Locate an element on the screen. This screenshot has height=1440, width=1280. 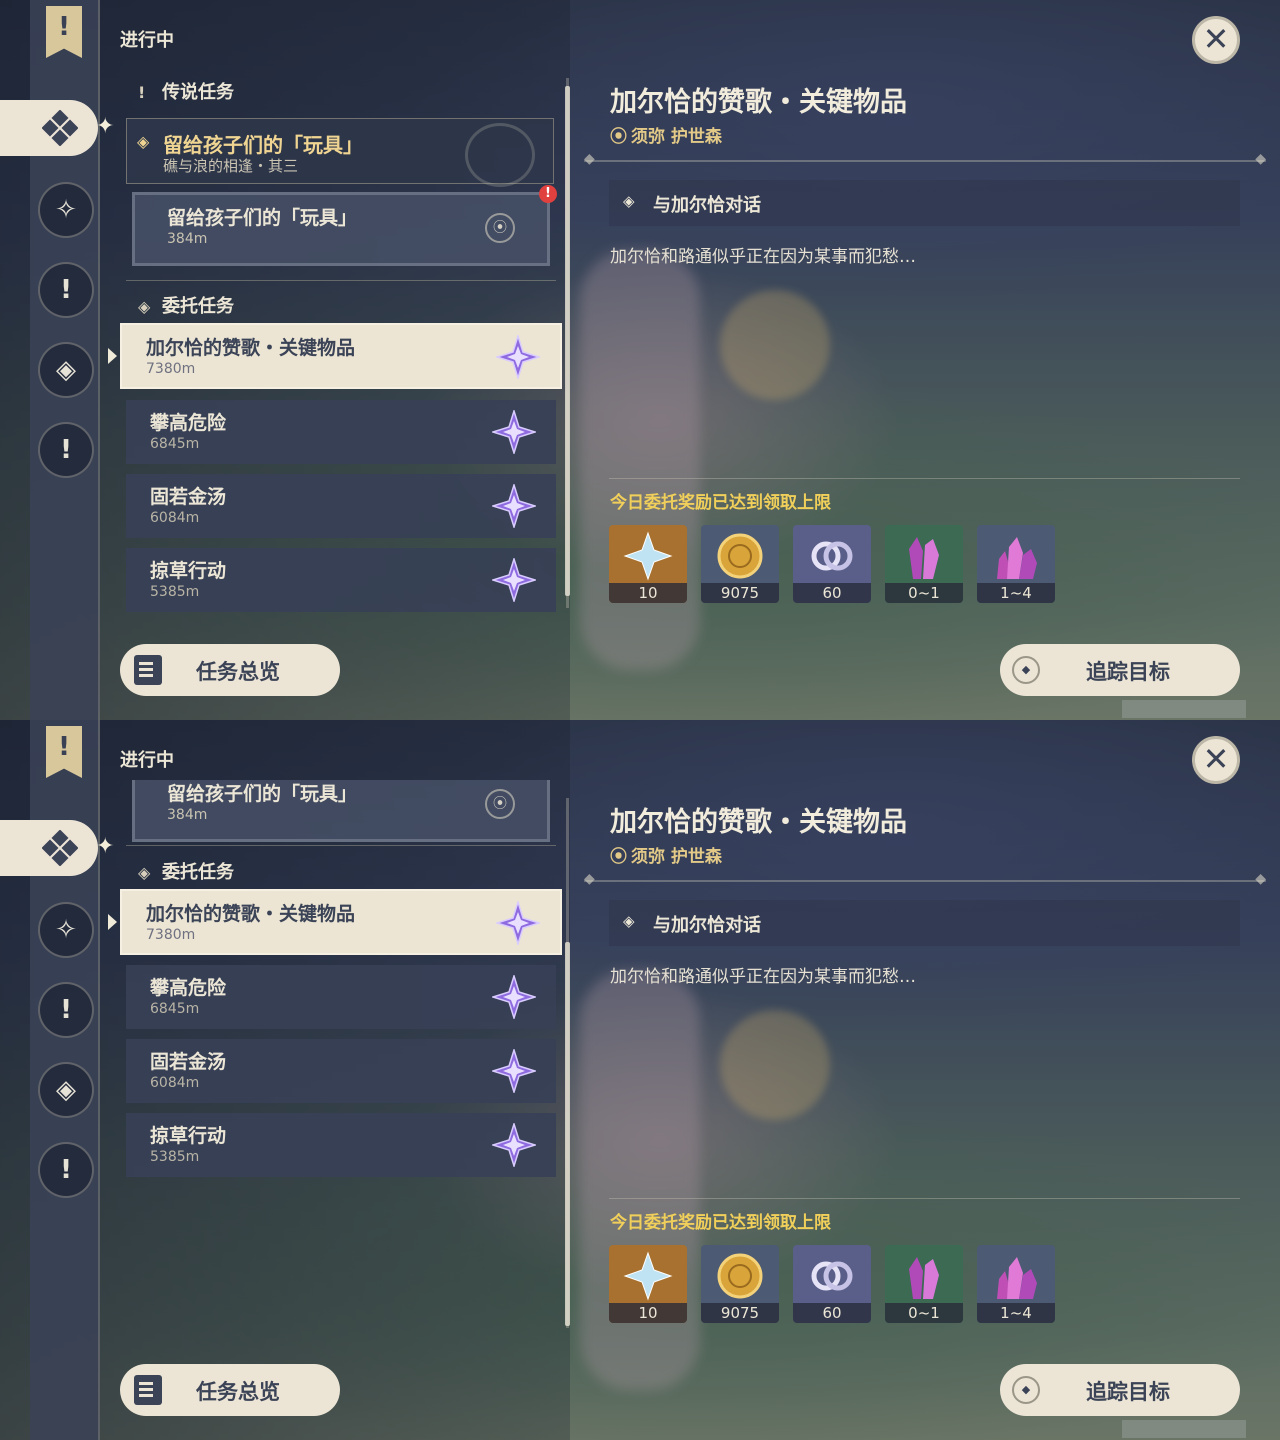
background-figure is located at coordinates (640, 1180).